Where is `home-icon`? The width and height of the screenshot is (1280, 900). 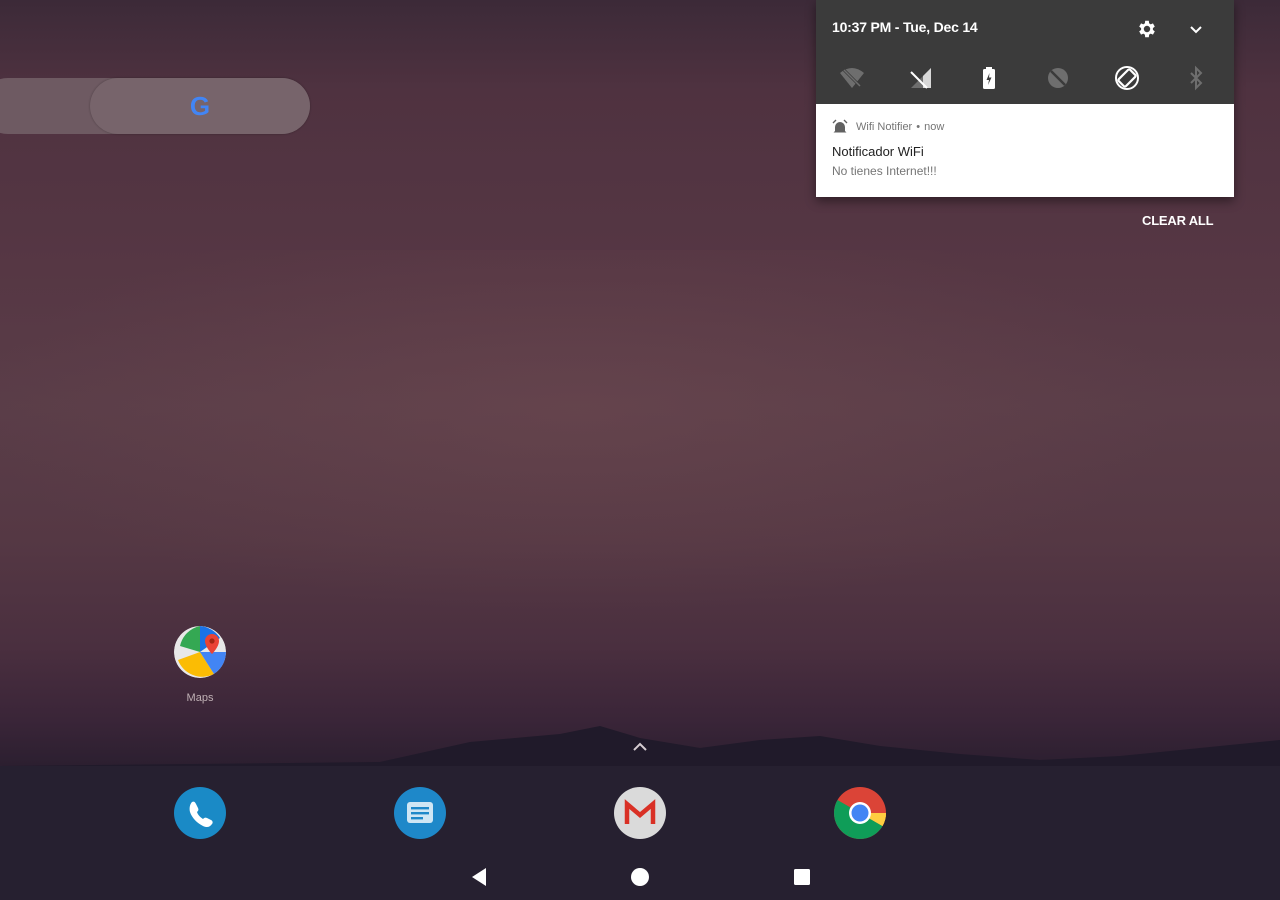
home-icon is located at coordinates (640, 877).